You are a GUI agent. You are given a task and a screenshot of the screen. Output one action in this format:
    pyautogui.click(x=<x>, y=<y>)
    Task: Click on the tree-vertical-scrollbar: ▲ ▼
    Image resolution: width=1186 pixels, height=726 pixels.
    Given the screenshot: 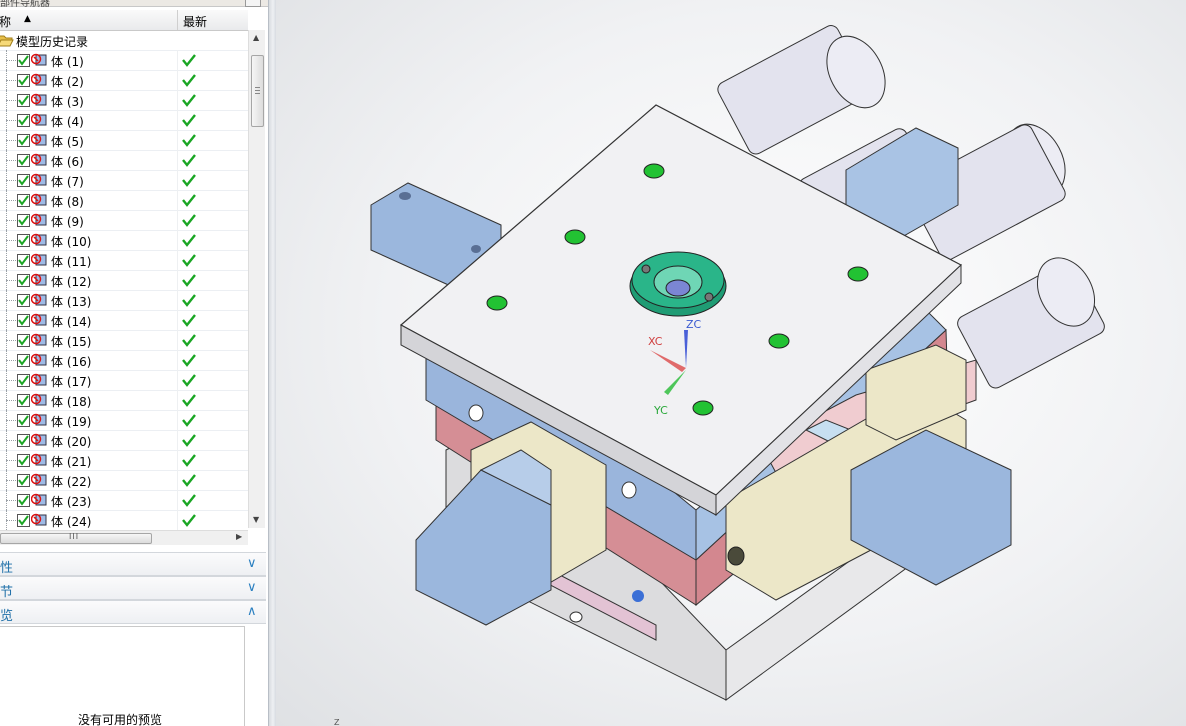 What is the action you would take?
    pyautogui.click(x=256, y=279)
    